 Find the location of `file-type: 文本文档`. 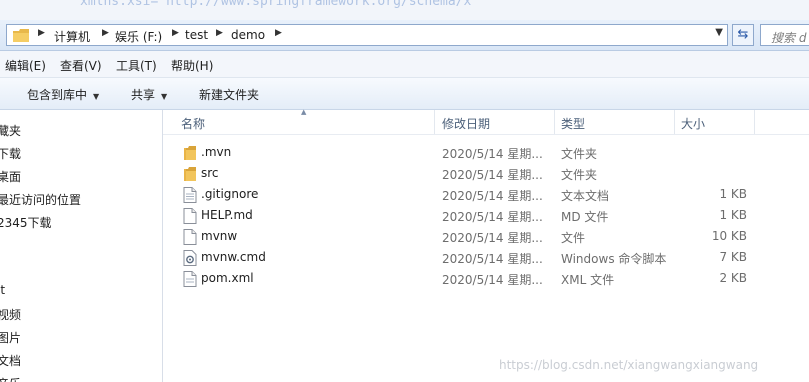

file-type: 文本文档 is located at coordinates (585, 196).